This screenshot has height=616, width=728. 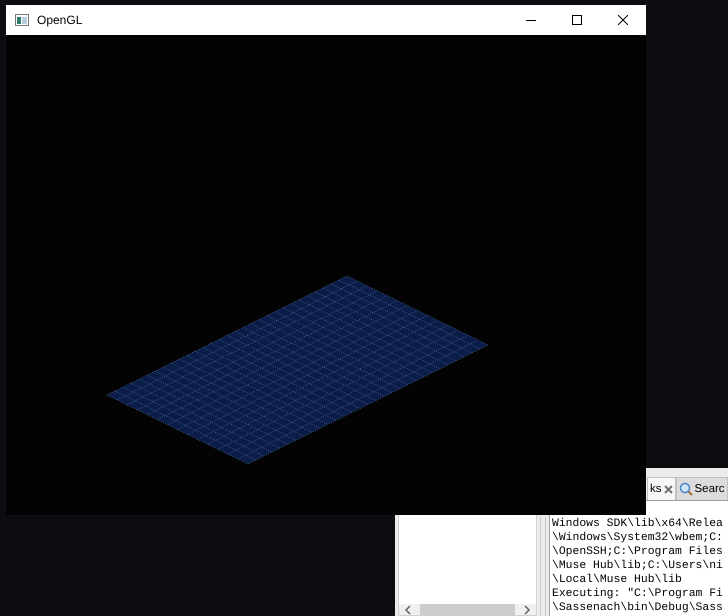 I want to click on output-line: Executing: "C:\Program Fi, so click(x=637, y=594).